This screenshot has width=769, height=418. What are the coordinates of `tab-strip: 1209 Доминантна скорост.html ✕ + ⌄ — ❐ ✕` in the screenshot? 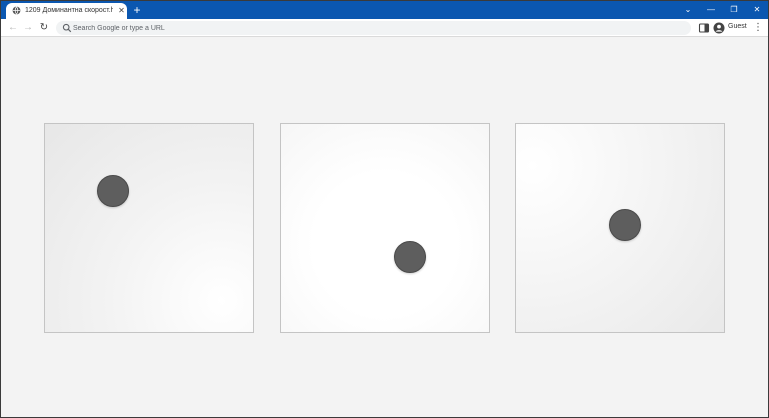 It's located at (384, 10).